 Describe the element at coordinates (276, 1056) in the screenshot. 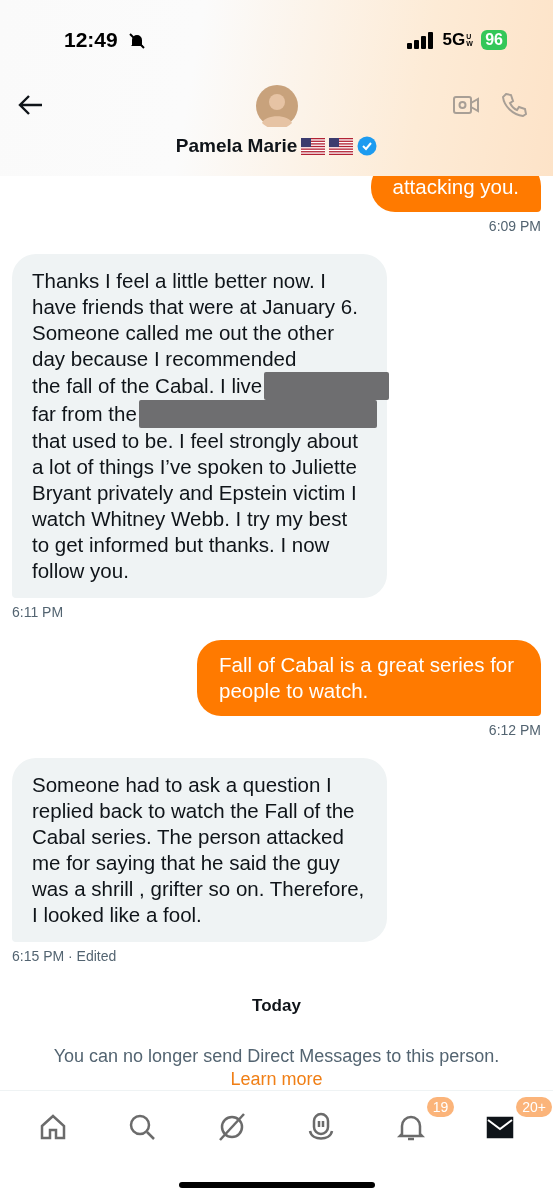

I see `notice-text: You can no longer send Direct Messages to this person.` at that location.